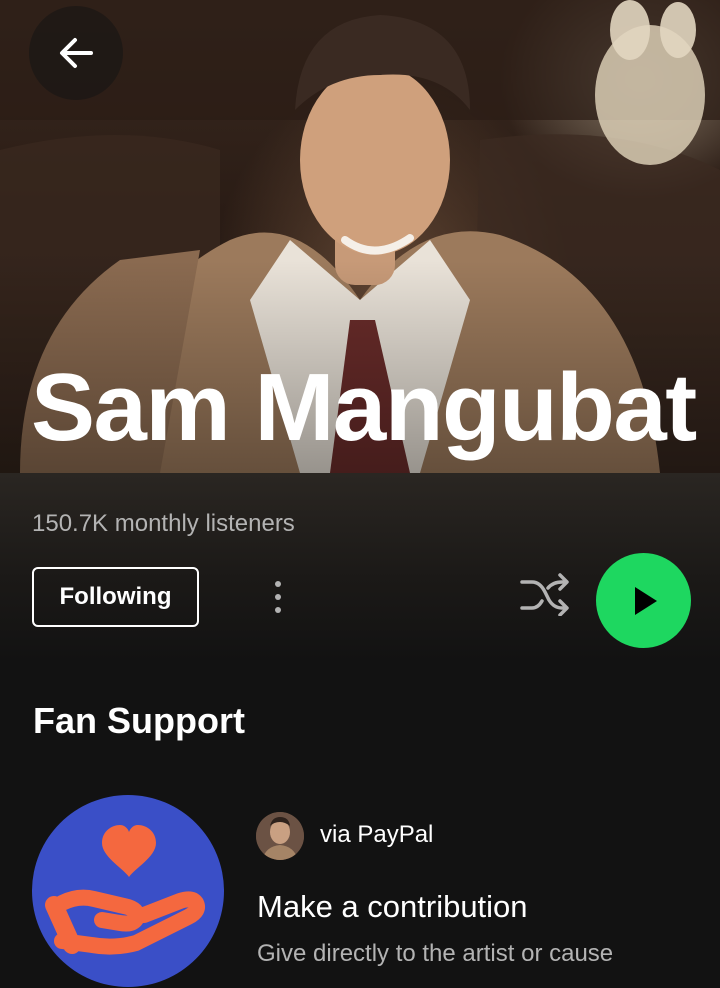 The image size is (720, 988). I want to click on play-icon, so click(645, 600).